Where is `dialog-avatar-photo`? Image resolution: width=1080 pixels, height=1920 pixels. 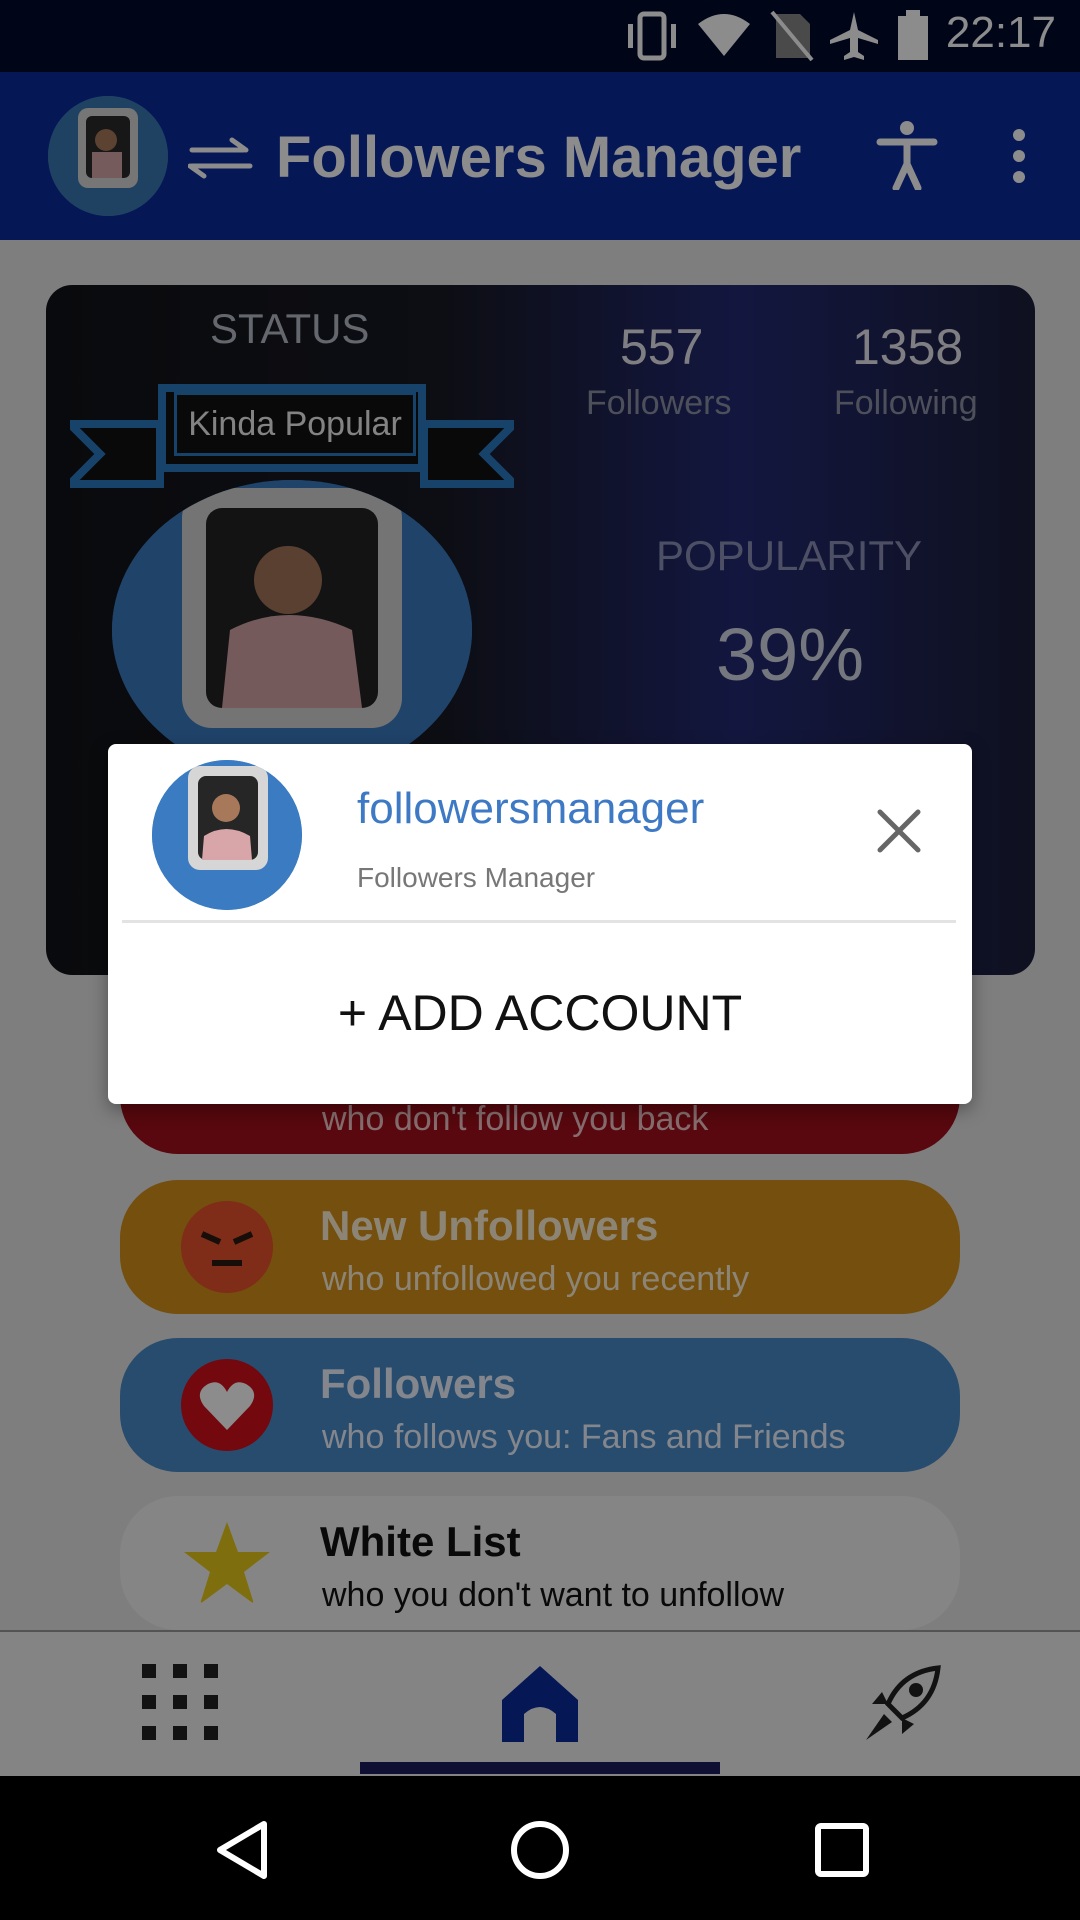
dialog-avatar-photo is located at coordinates (227, 835).